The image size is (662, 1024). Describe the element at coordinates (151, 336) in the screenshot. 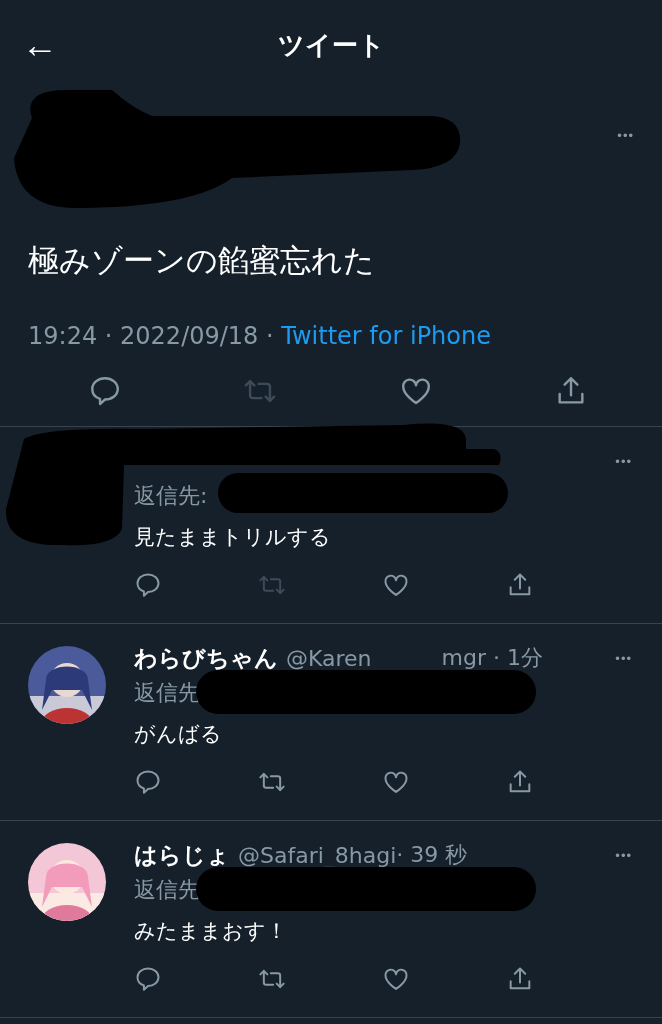

I see `timestamp: 19:24 · 2022/09/18 ·` at that location.